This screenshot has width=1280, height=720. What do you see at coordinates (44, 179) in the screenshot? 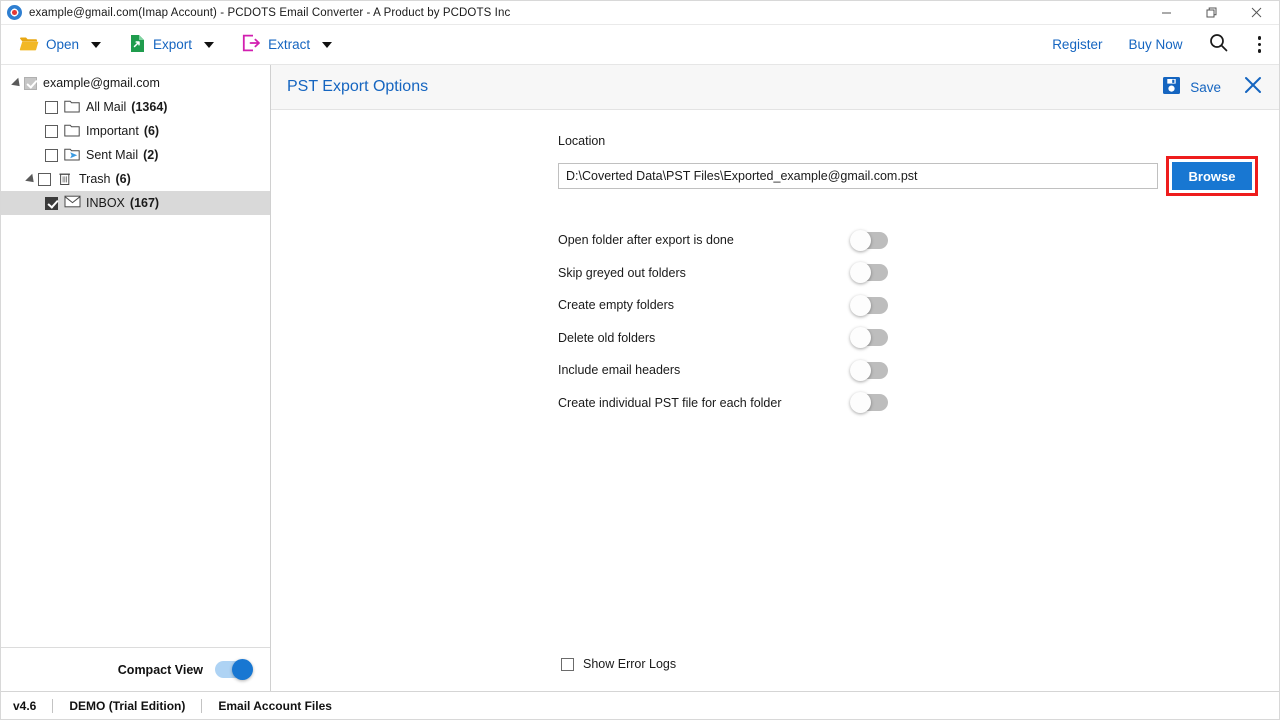
I see `trash-checkbox` at bounding box center [44, 179].